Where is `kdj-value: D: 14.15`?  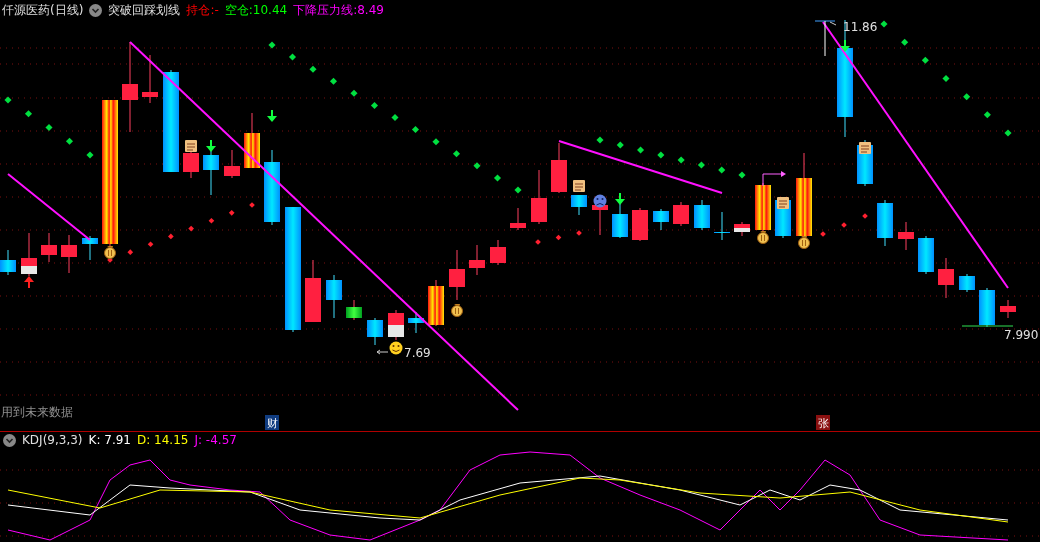
kdj-value: D: 14.15 is located at coordinates (163, 440).